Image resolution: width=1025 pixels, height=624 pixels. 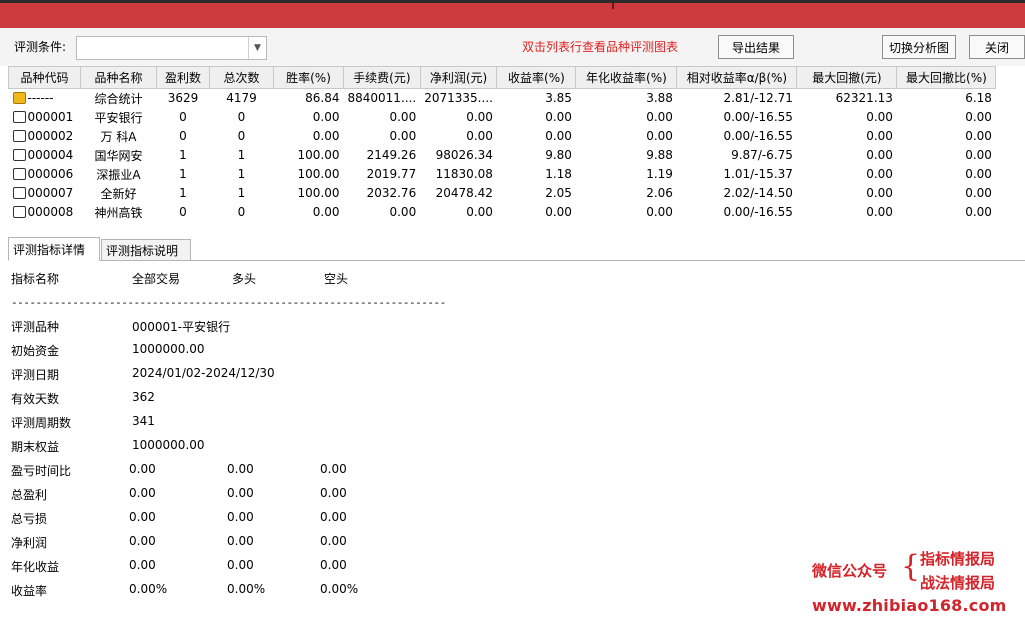 I want to click on hint-text: 双击列表行查看品种评测图表, so click(x=600, y=47).